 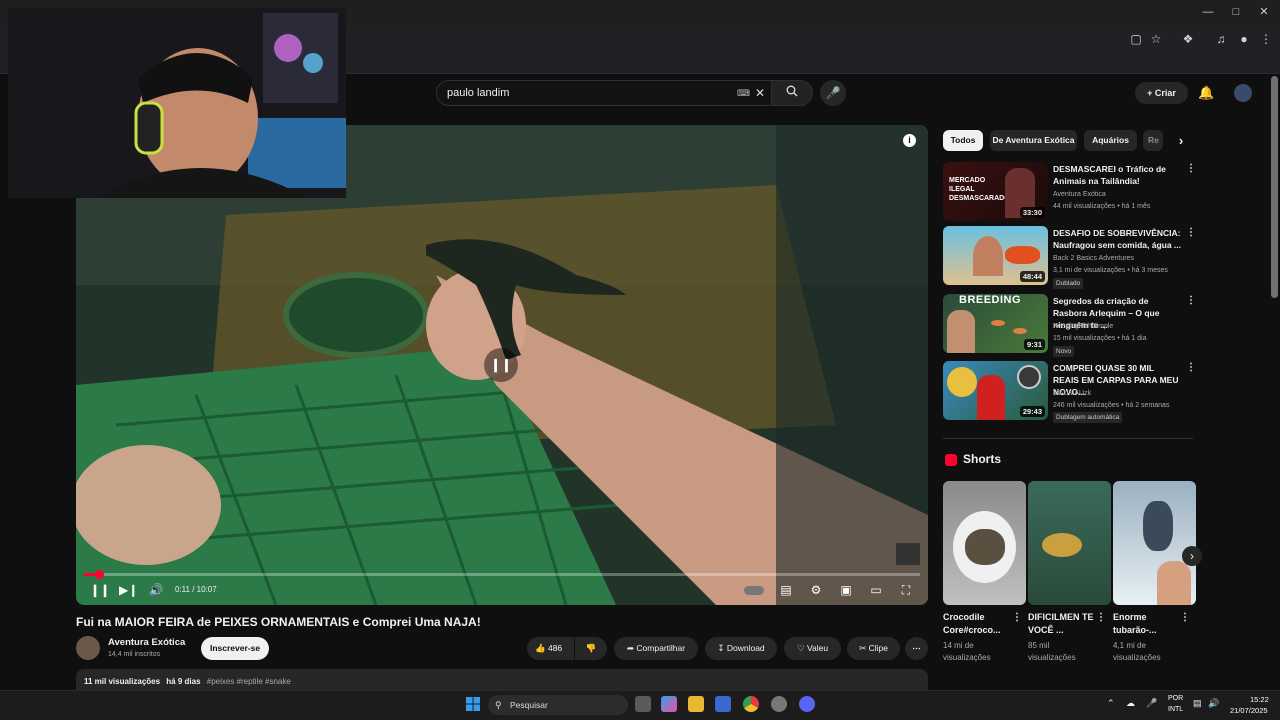 What do you see at coordinates (1259, 699) in the screenshot?
I see `clock-time: 15:22` at bounding box center [1259, 699].